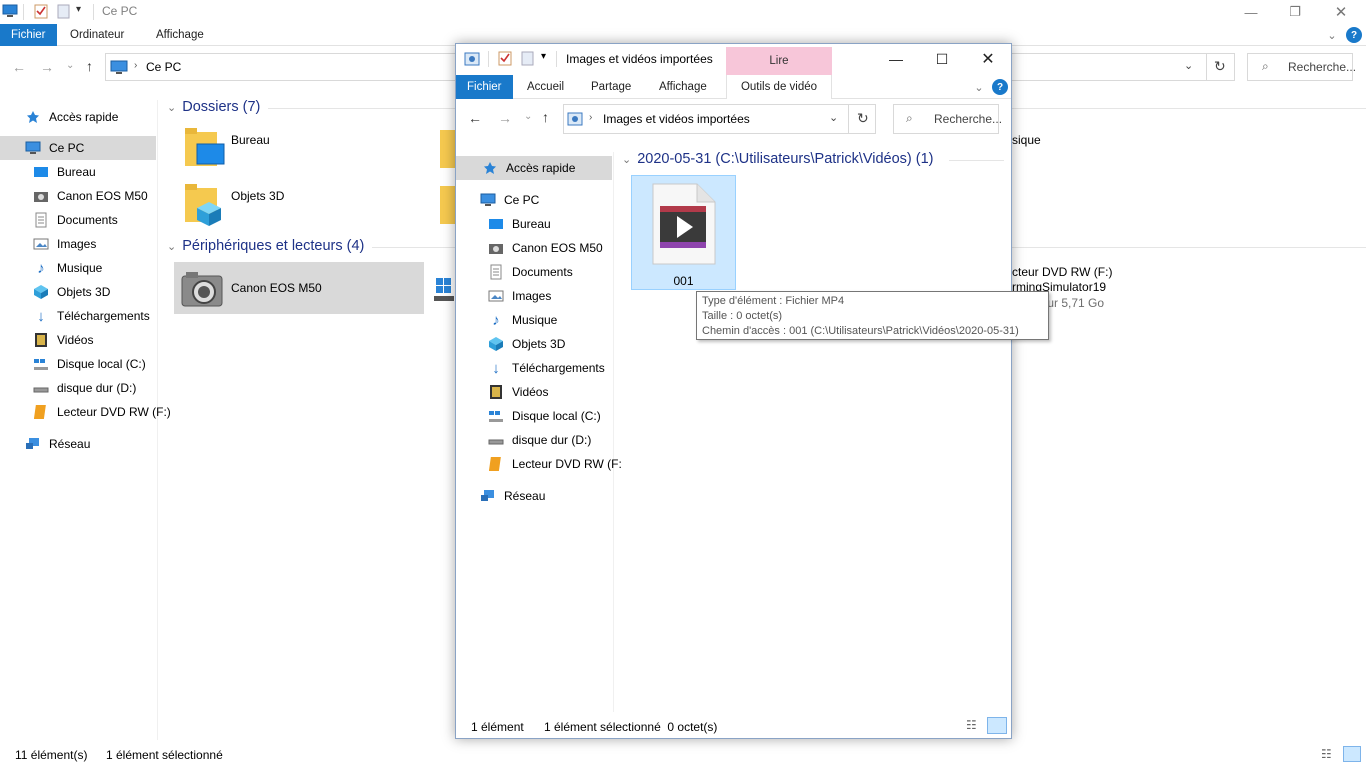 The width and height of the screenshot is (1366, 768). I want to click on nav-dvd-f: Lecteur DVD RW (F:, so click(555, 464).